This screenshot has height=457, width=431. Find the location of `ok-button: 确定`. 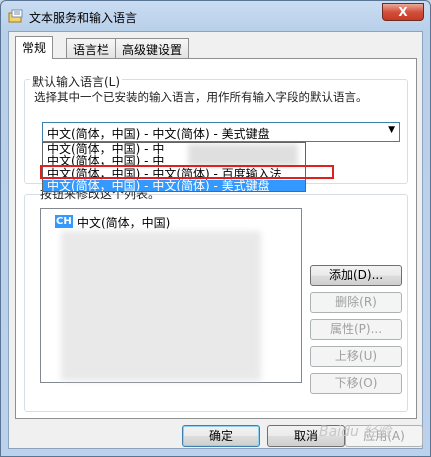

ok-button: 确定 is located at coordinates (221, 436).